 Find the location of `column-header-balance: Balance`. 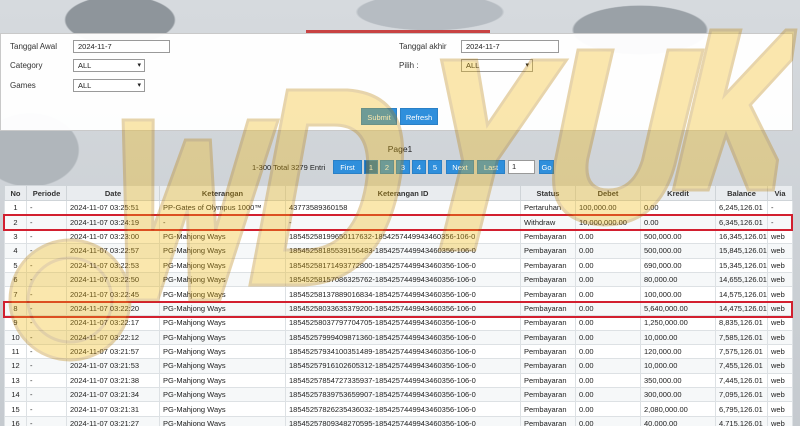

column-header-balance: Balance is located at coordinates (741, 193).